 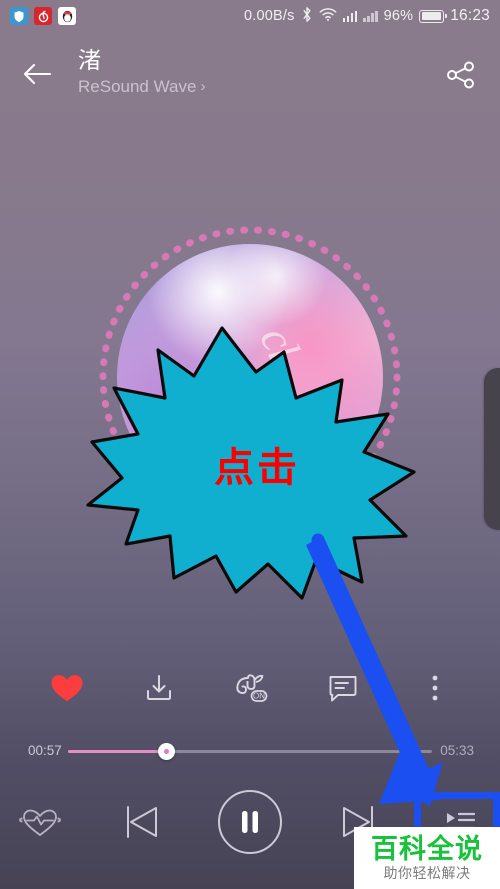 What do you see at coordinates (457, 750) in the screenshot?
I see `total-time: 05:33` at bounding box center [457, 750].